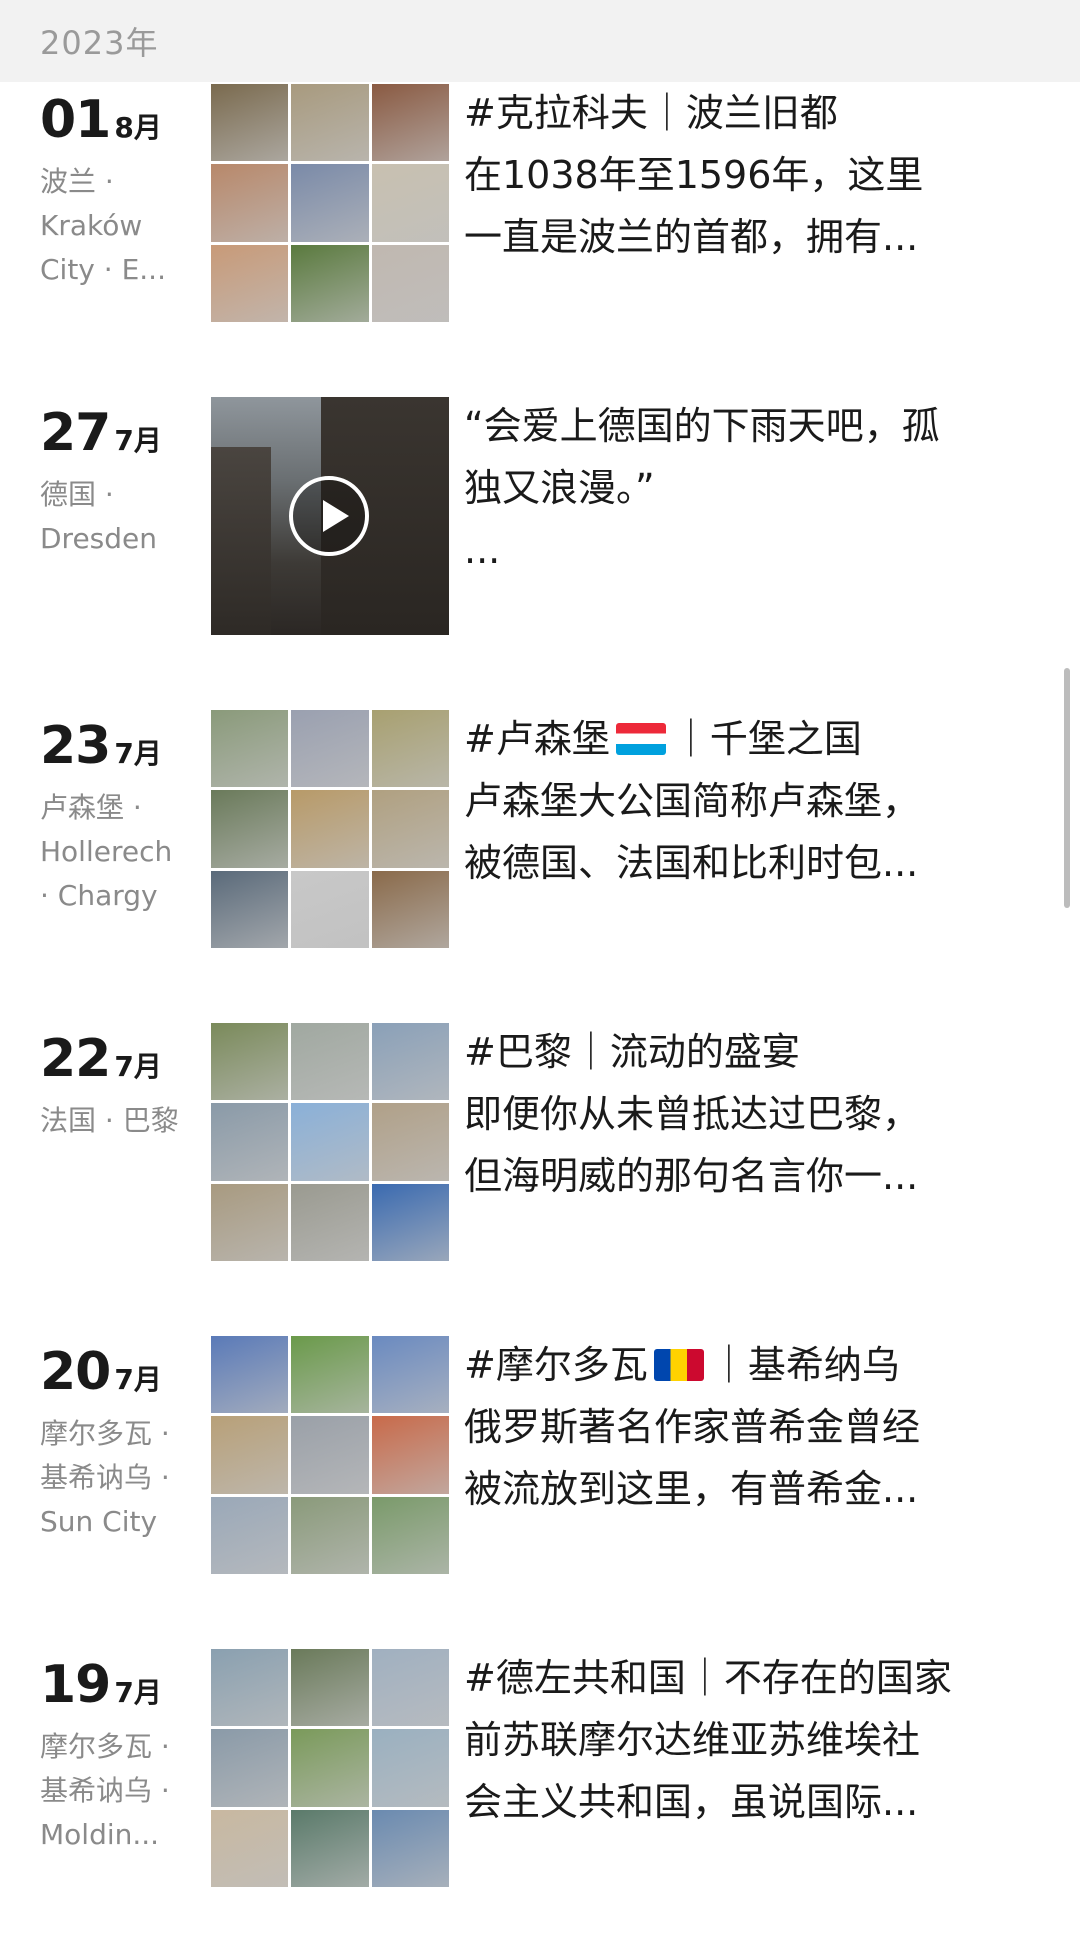 The width and height of the screenshot is (1080, 1960). I want to click on post-day: 20, so click(75, 1372).